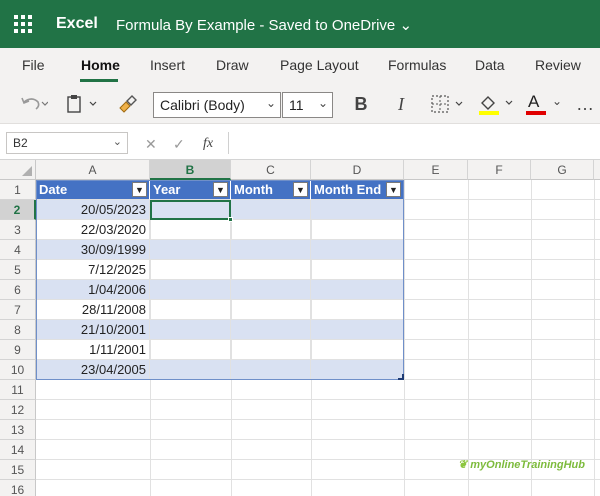  I want to click on name-box: B2 ⌄, so click(67, 143).